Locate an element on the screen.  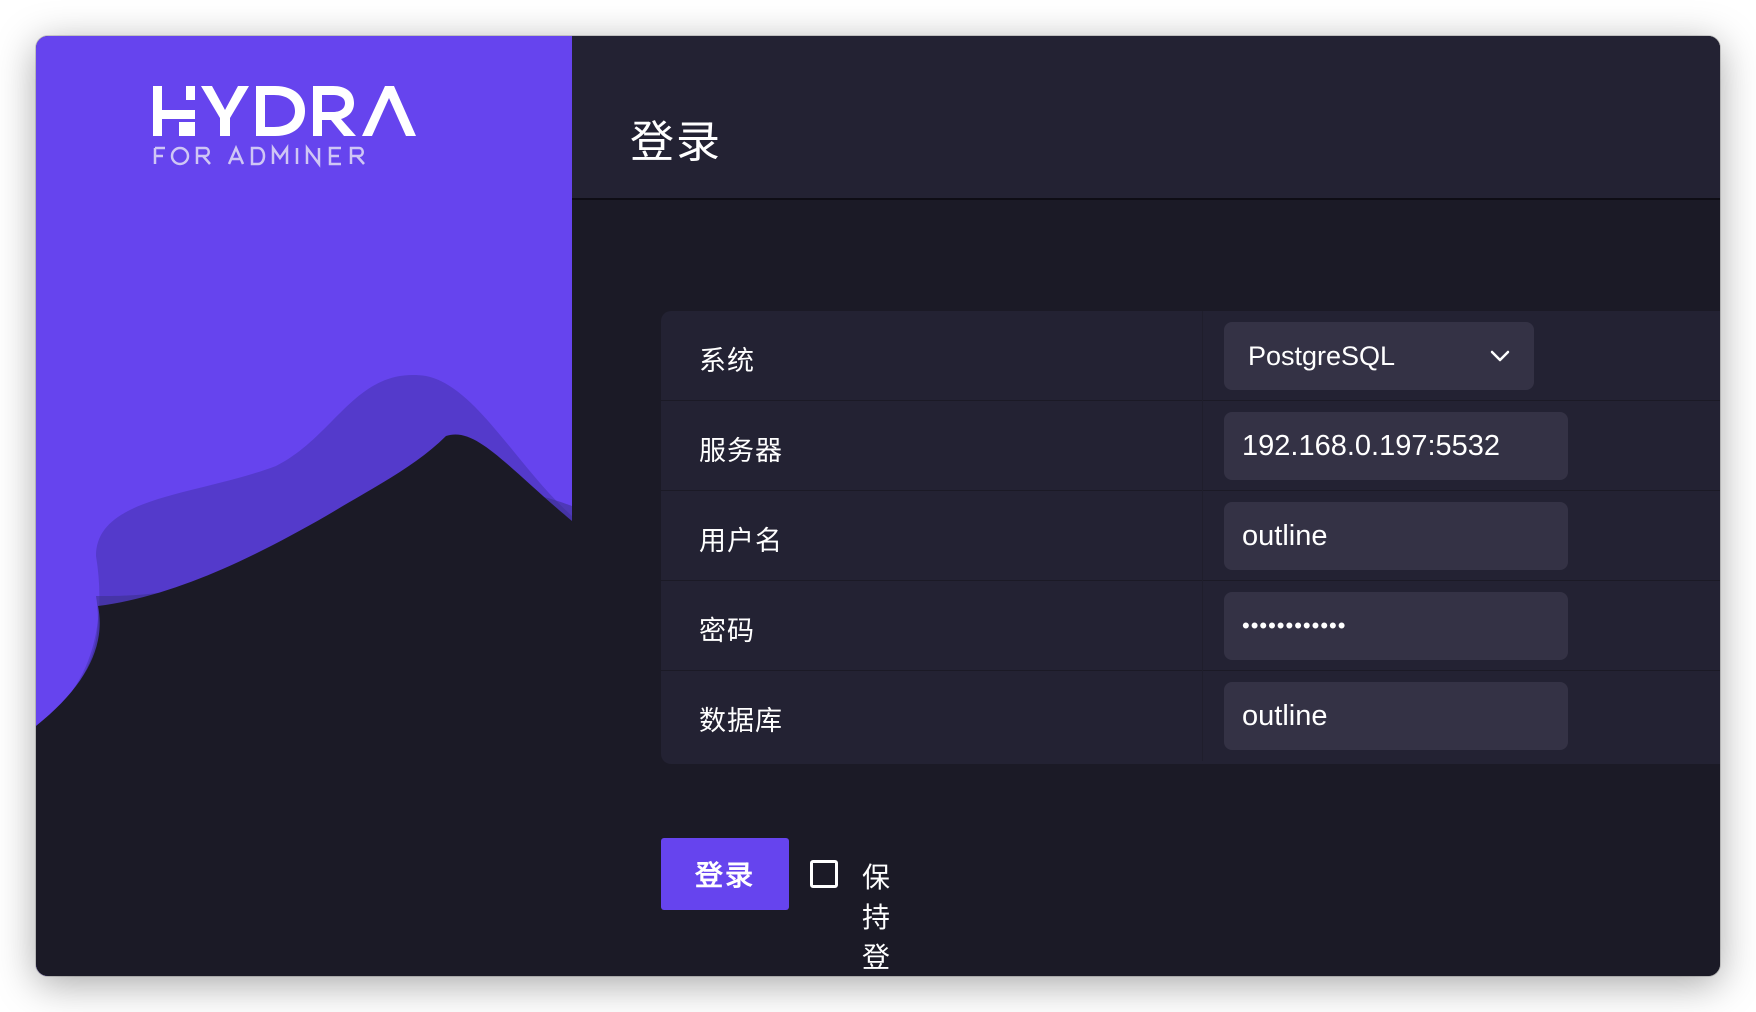
page-header: 登录 is located at coordinates (1146, 118).